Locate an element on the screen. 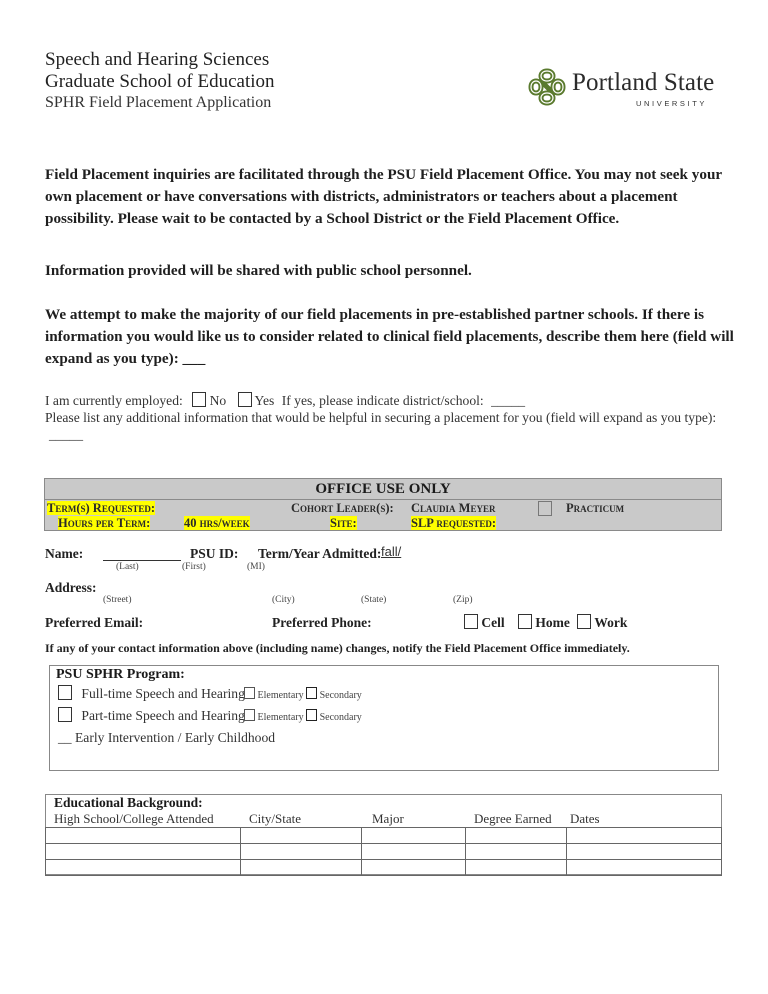 The image size is (768, 994). middle-initial-caption: (MI) is located at coordinates (256, 567).